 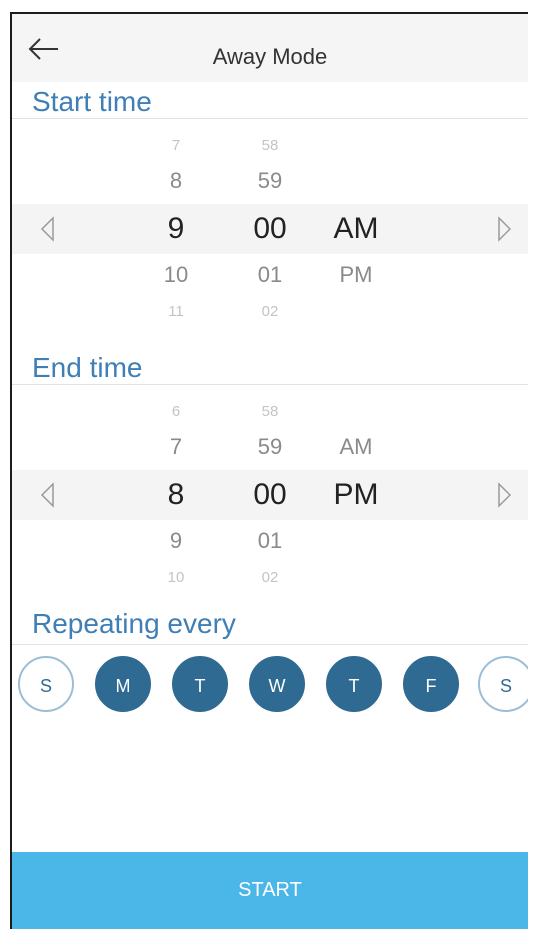 What do you see at coordinates (270, 411) in the screenshot?
I see `end-minute-far-above: 58` at bounding box center [270, 411].